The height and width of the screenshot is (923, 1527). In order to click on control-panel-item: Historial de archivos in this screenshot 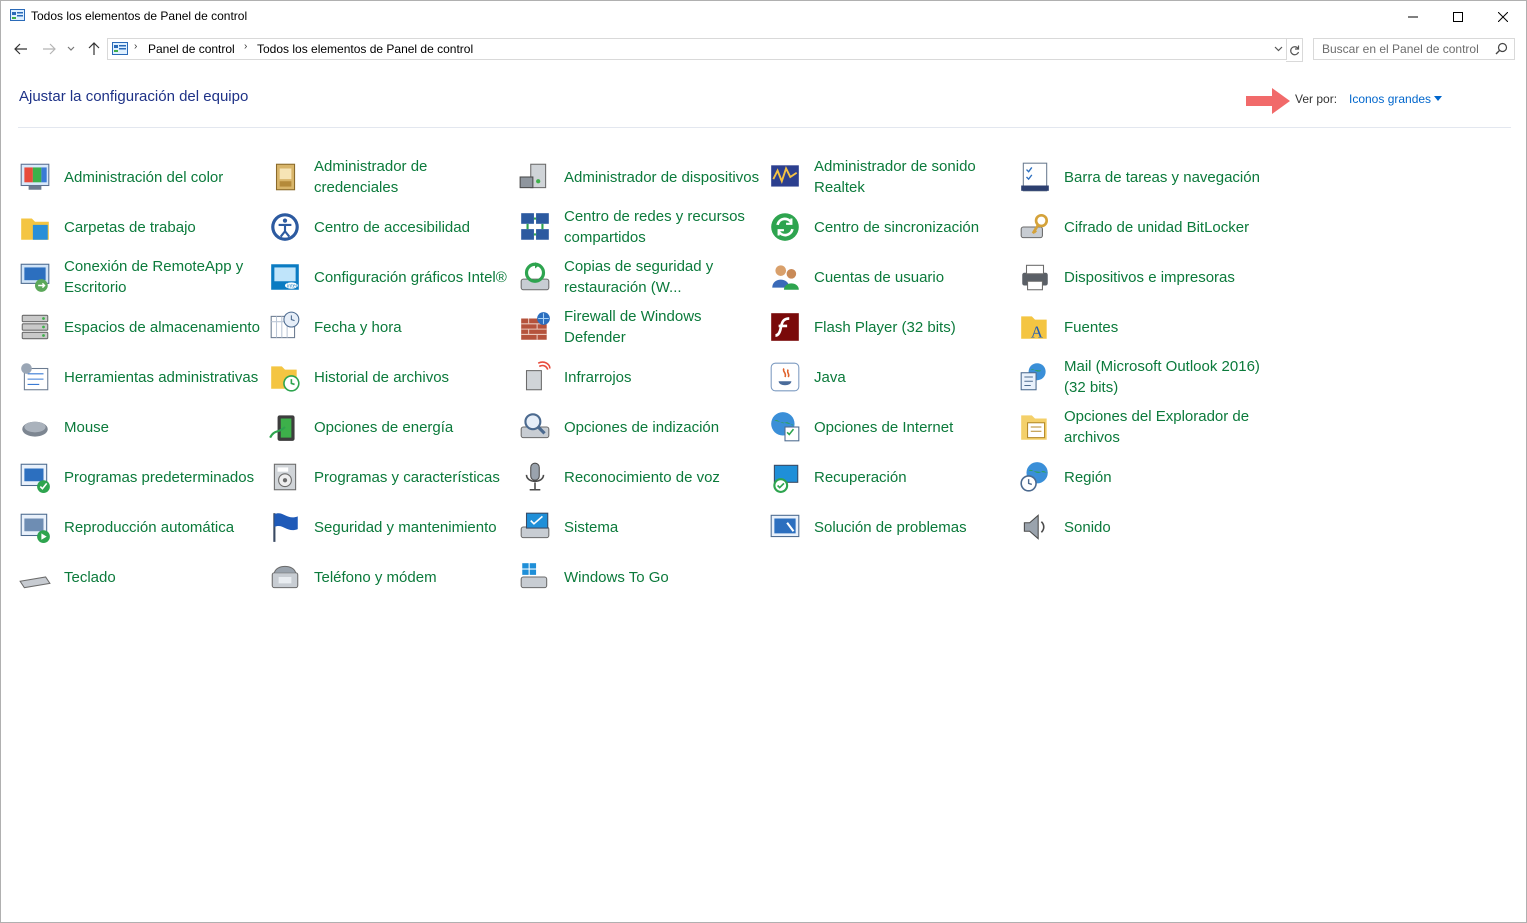, I will do `click(388, 377)`.